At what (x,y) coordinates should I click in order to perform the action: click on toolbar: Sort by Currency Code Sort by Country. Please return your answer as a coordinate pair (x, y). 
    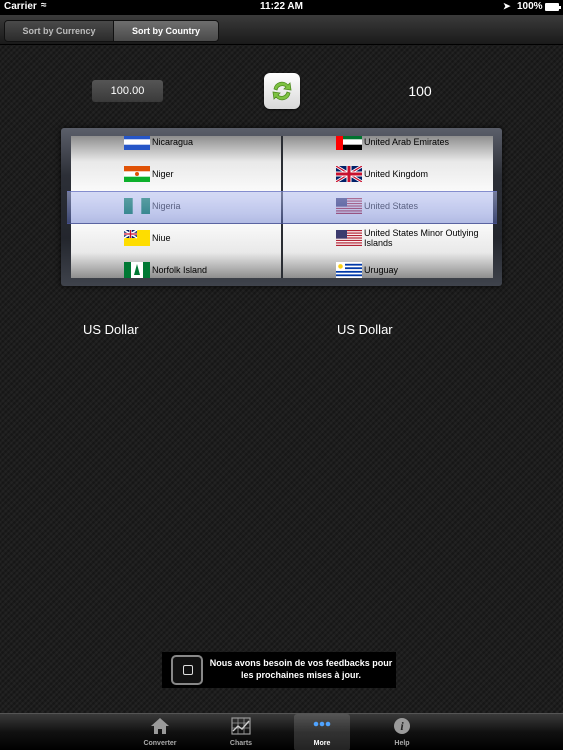
    Looking at the image, I should click on (281, 30).